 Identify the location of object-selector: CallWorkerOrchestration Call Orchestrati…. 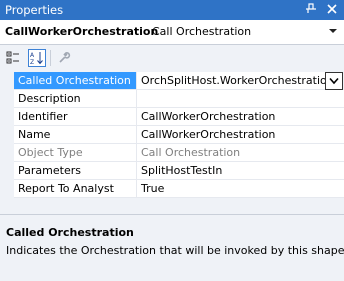
(172, 32).